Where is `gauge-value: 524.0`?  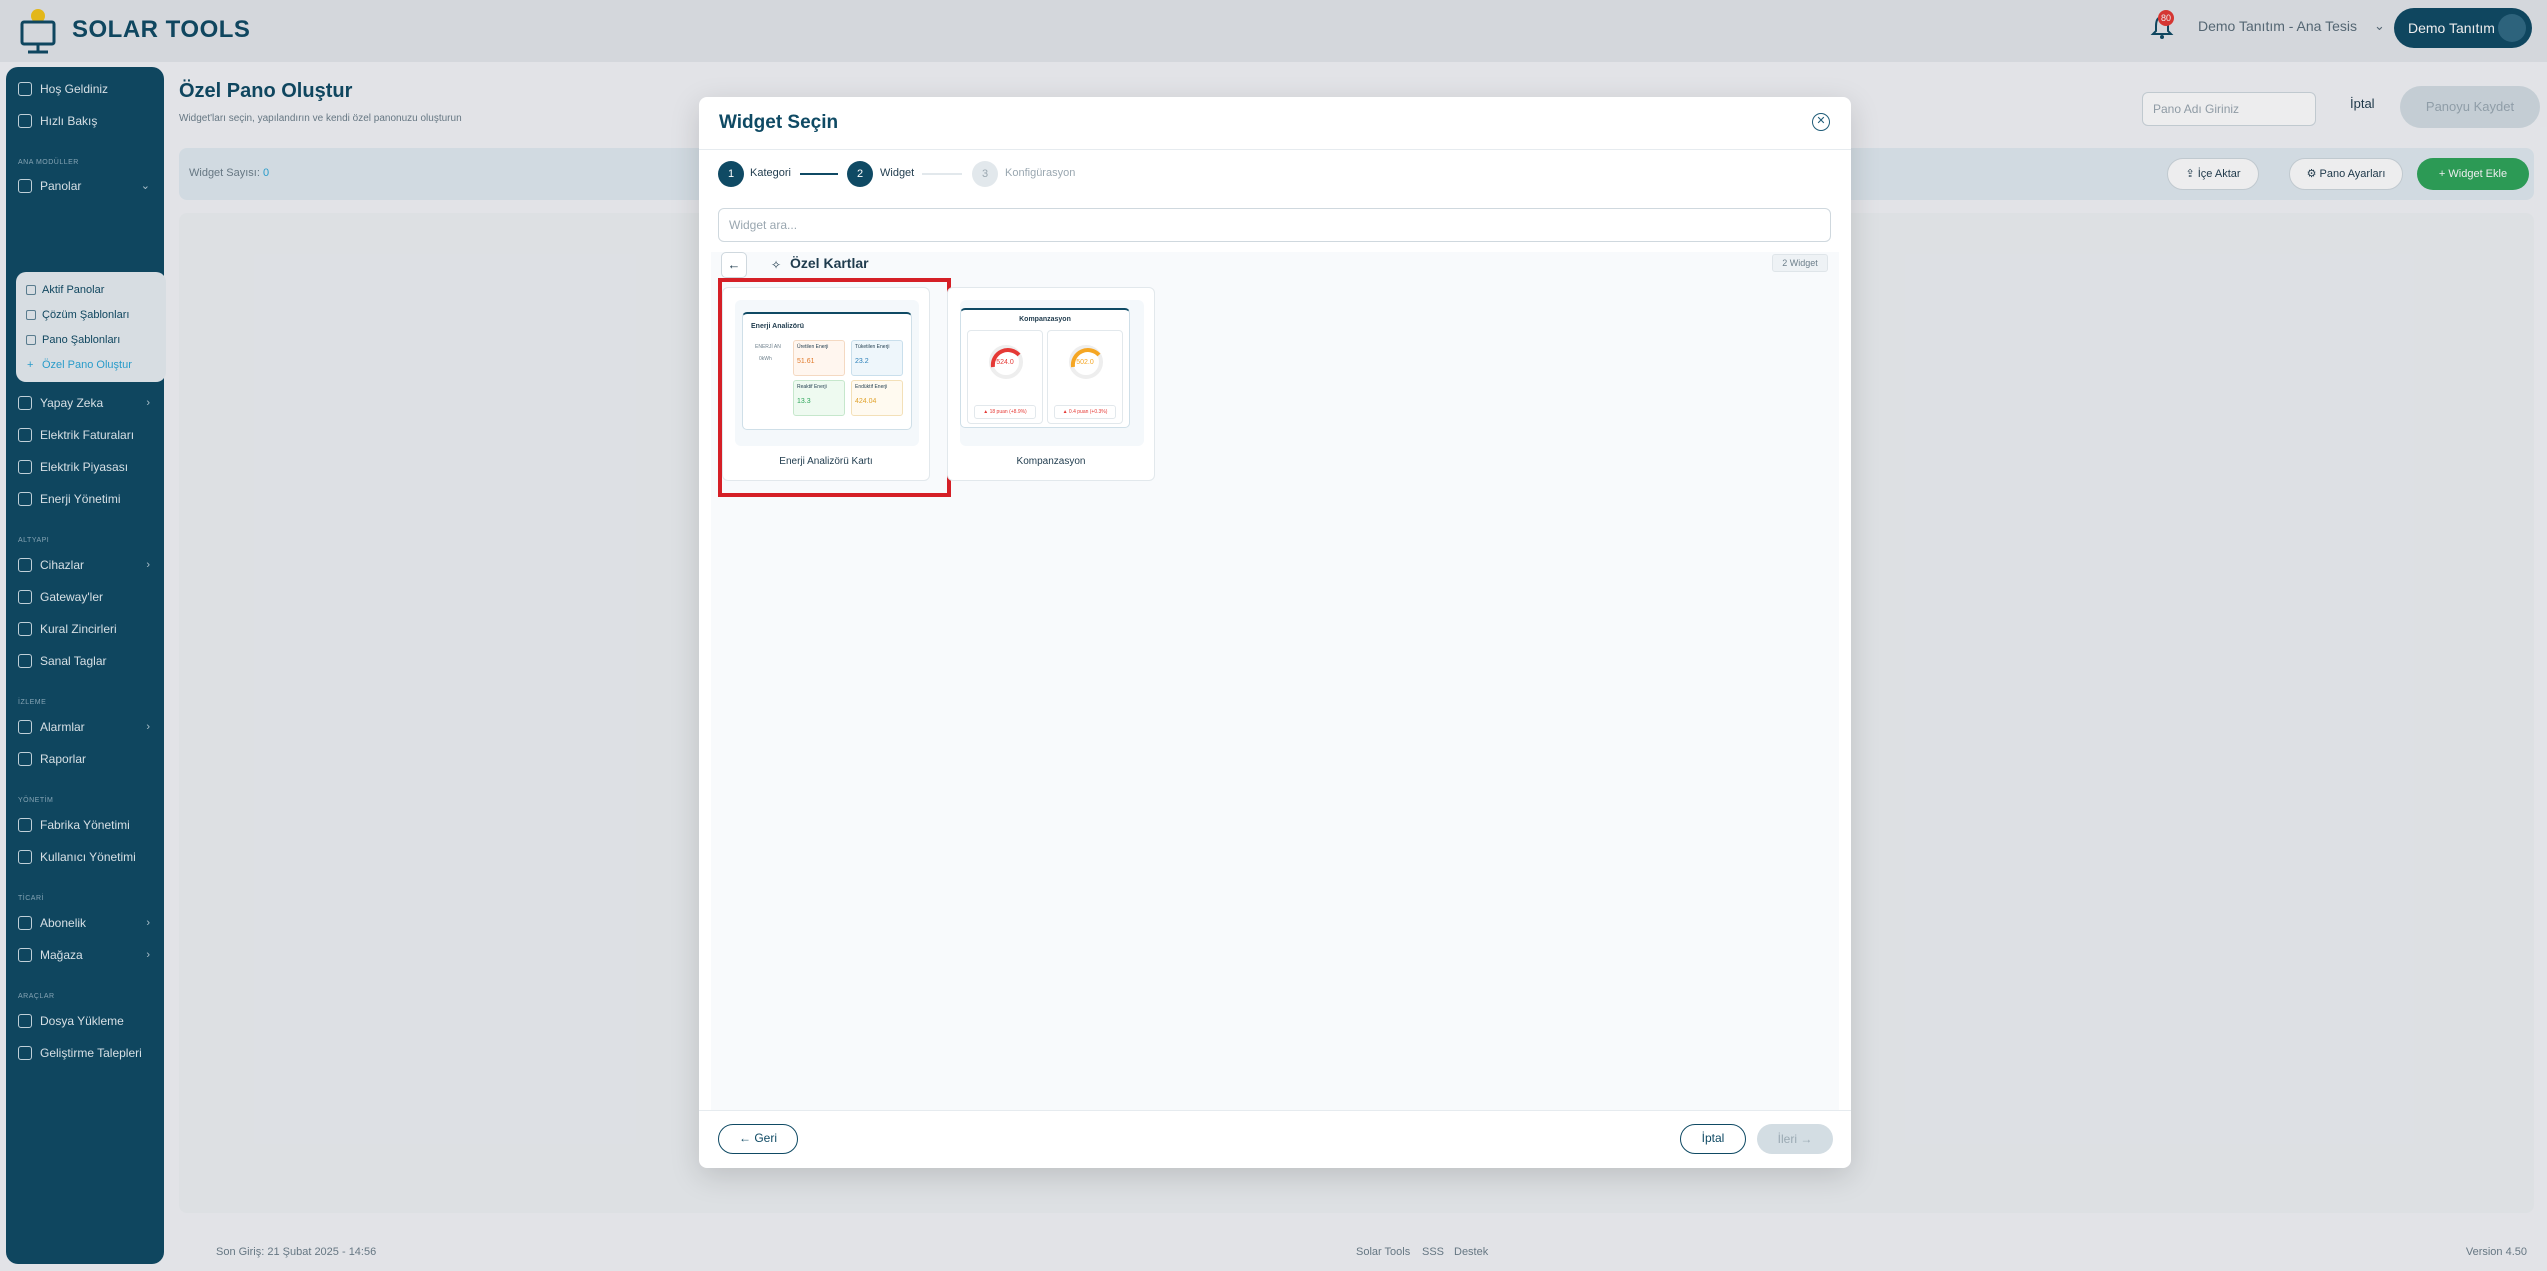
gauge-value: 524.0 is located at coordinates (1005, 362).